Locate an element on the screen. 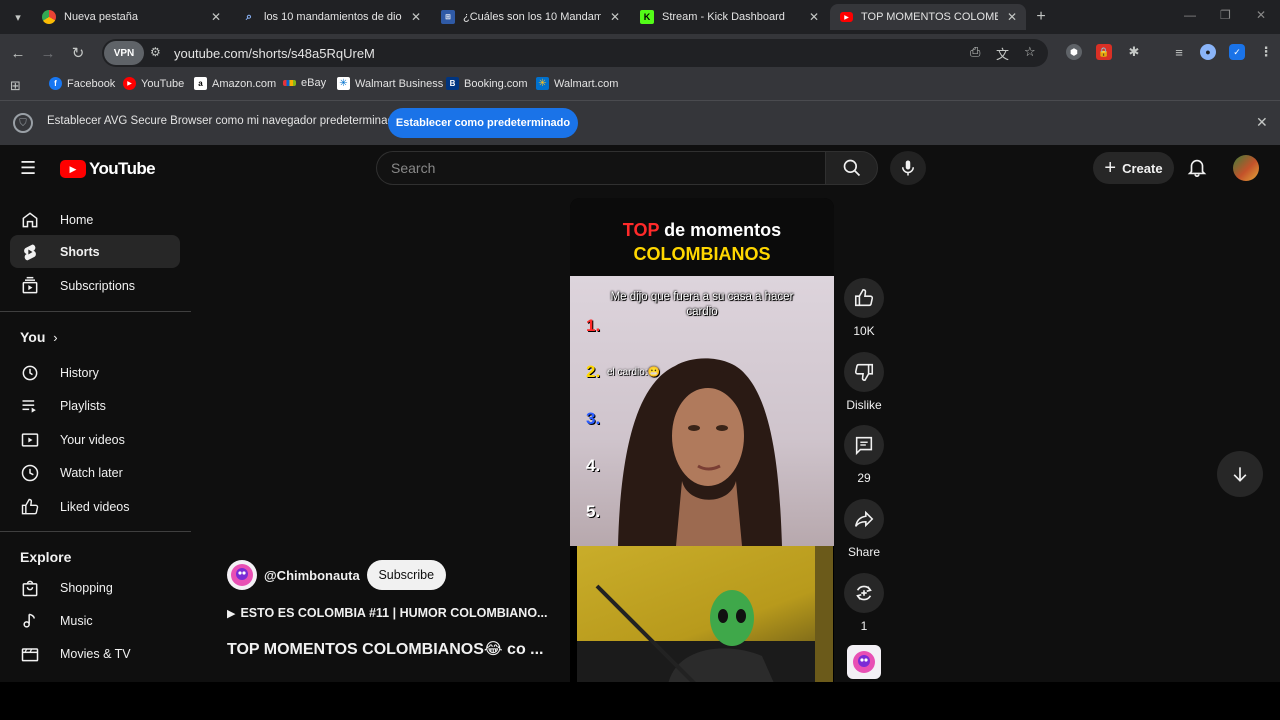 This screenshot has height=720, width=1280. bookmark-youtube: ▶ YouTube is located at coordinates (153, 83).